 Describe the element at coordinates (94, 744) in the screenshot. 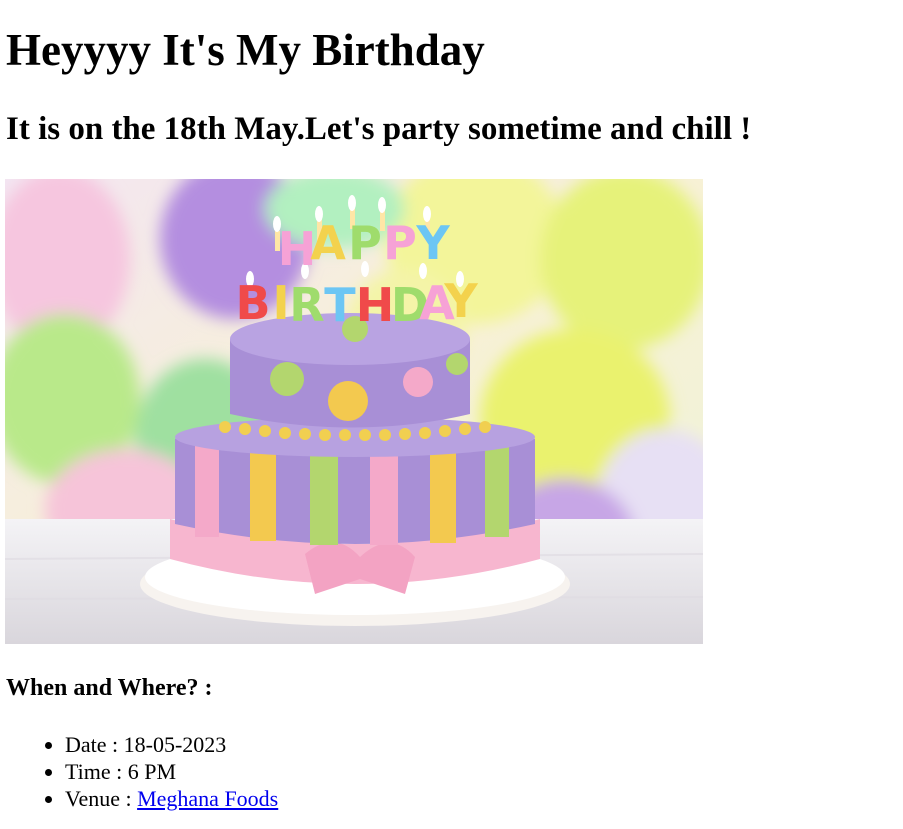

I see `date-label: Date :` at that location.